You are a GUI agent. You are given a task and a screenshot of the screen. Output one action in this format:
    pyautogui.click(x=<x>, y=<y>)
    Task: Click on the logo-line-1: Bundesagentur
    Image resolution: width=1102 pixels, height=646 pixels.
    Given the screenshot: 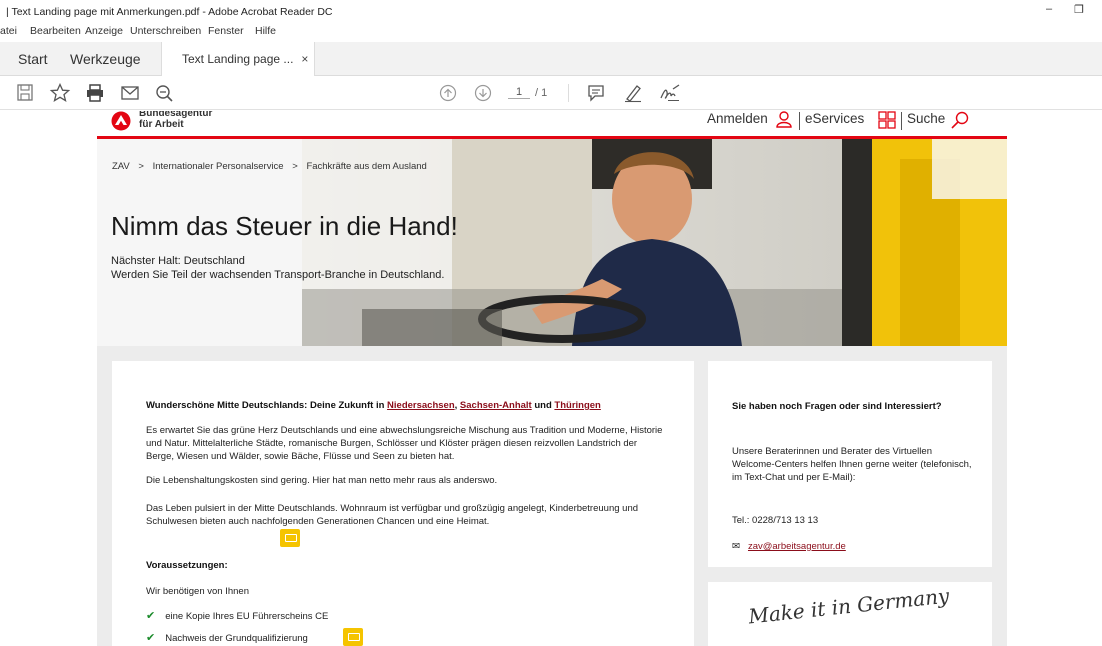 What is the action you would take?
    pyautogui.click(x=176, y=115)
    